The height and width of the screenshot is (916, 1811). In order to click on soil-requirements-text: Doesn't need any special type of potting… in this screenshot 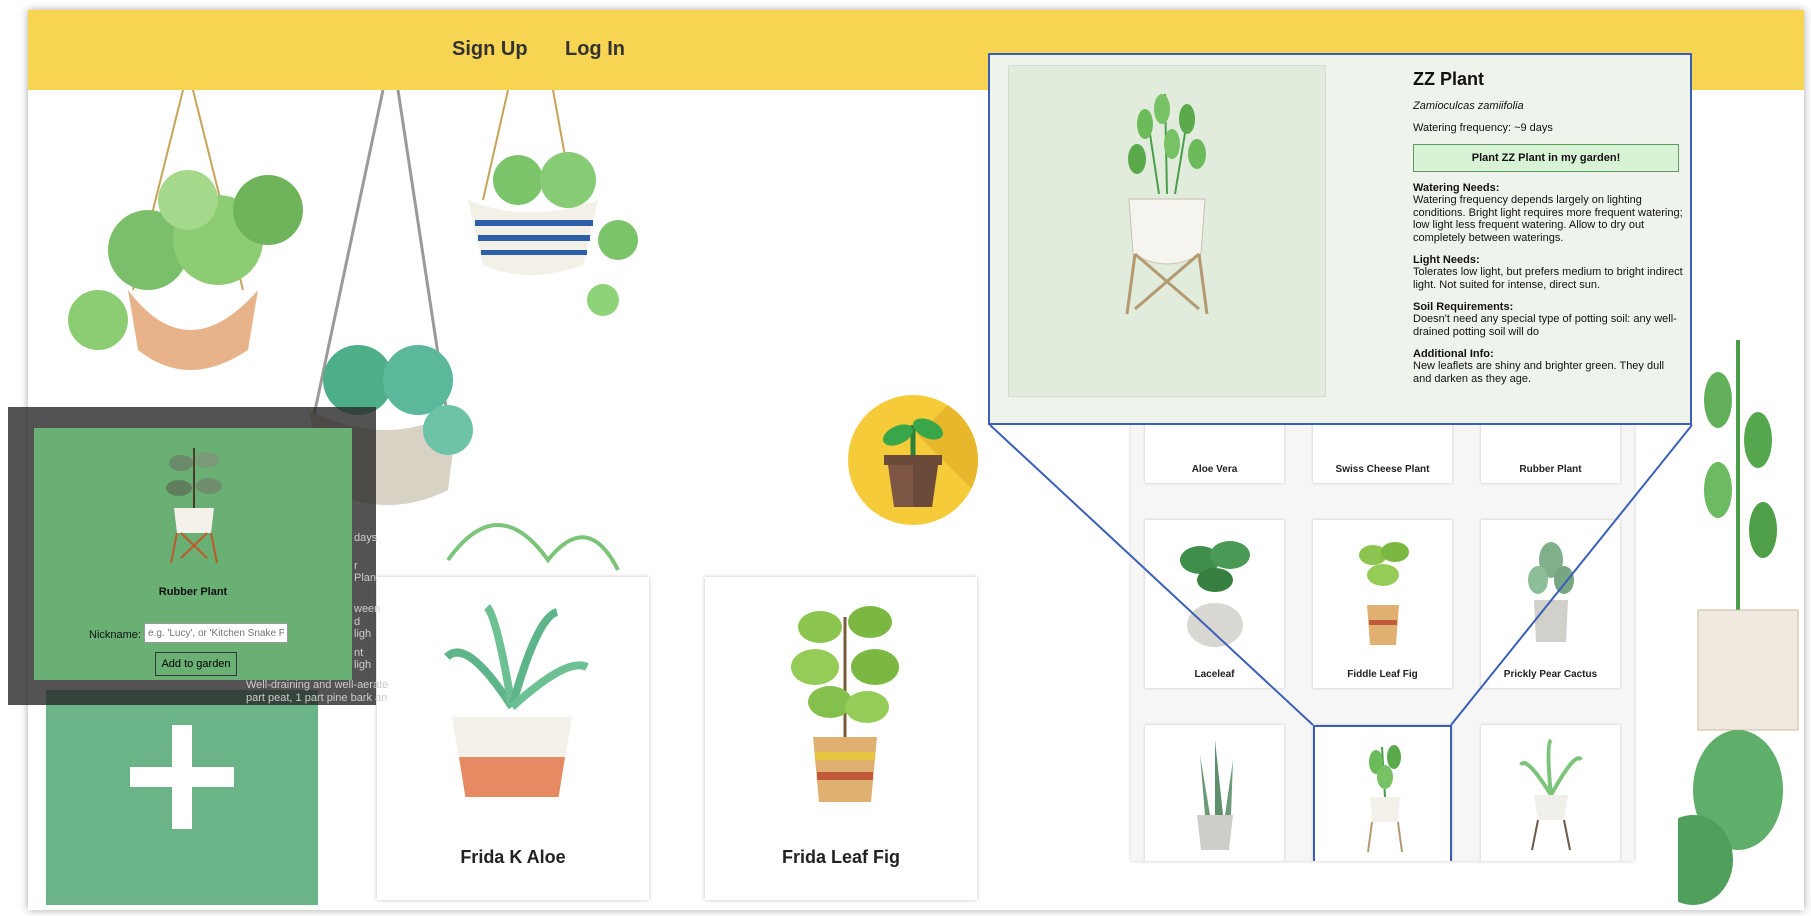, I will do `click(1545, 325)`.